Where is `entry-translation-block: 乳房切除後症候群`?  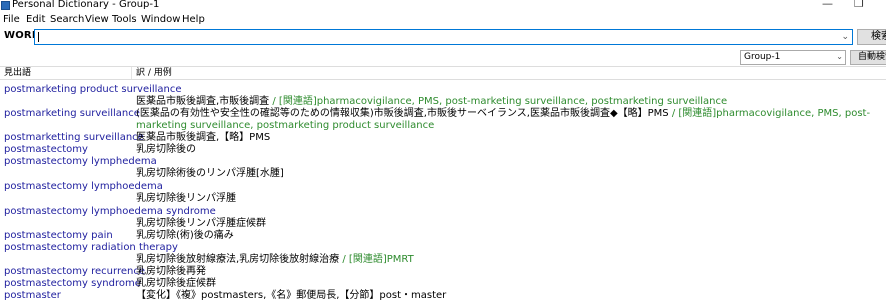
entry-translation-block: 乳房切除後症候群 is located at coordinates (506, 284).